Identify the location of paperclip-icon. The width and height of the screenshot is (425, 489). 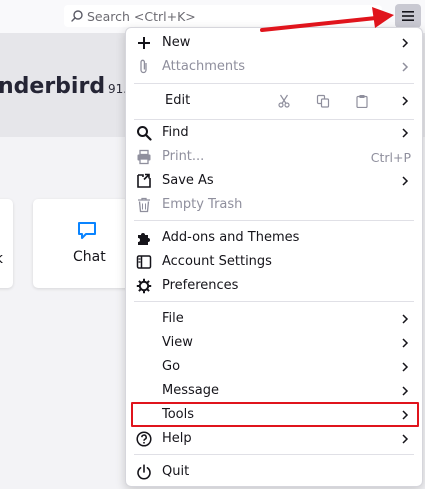
(144, 67).